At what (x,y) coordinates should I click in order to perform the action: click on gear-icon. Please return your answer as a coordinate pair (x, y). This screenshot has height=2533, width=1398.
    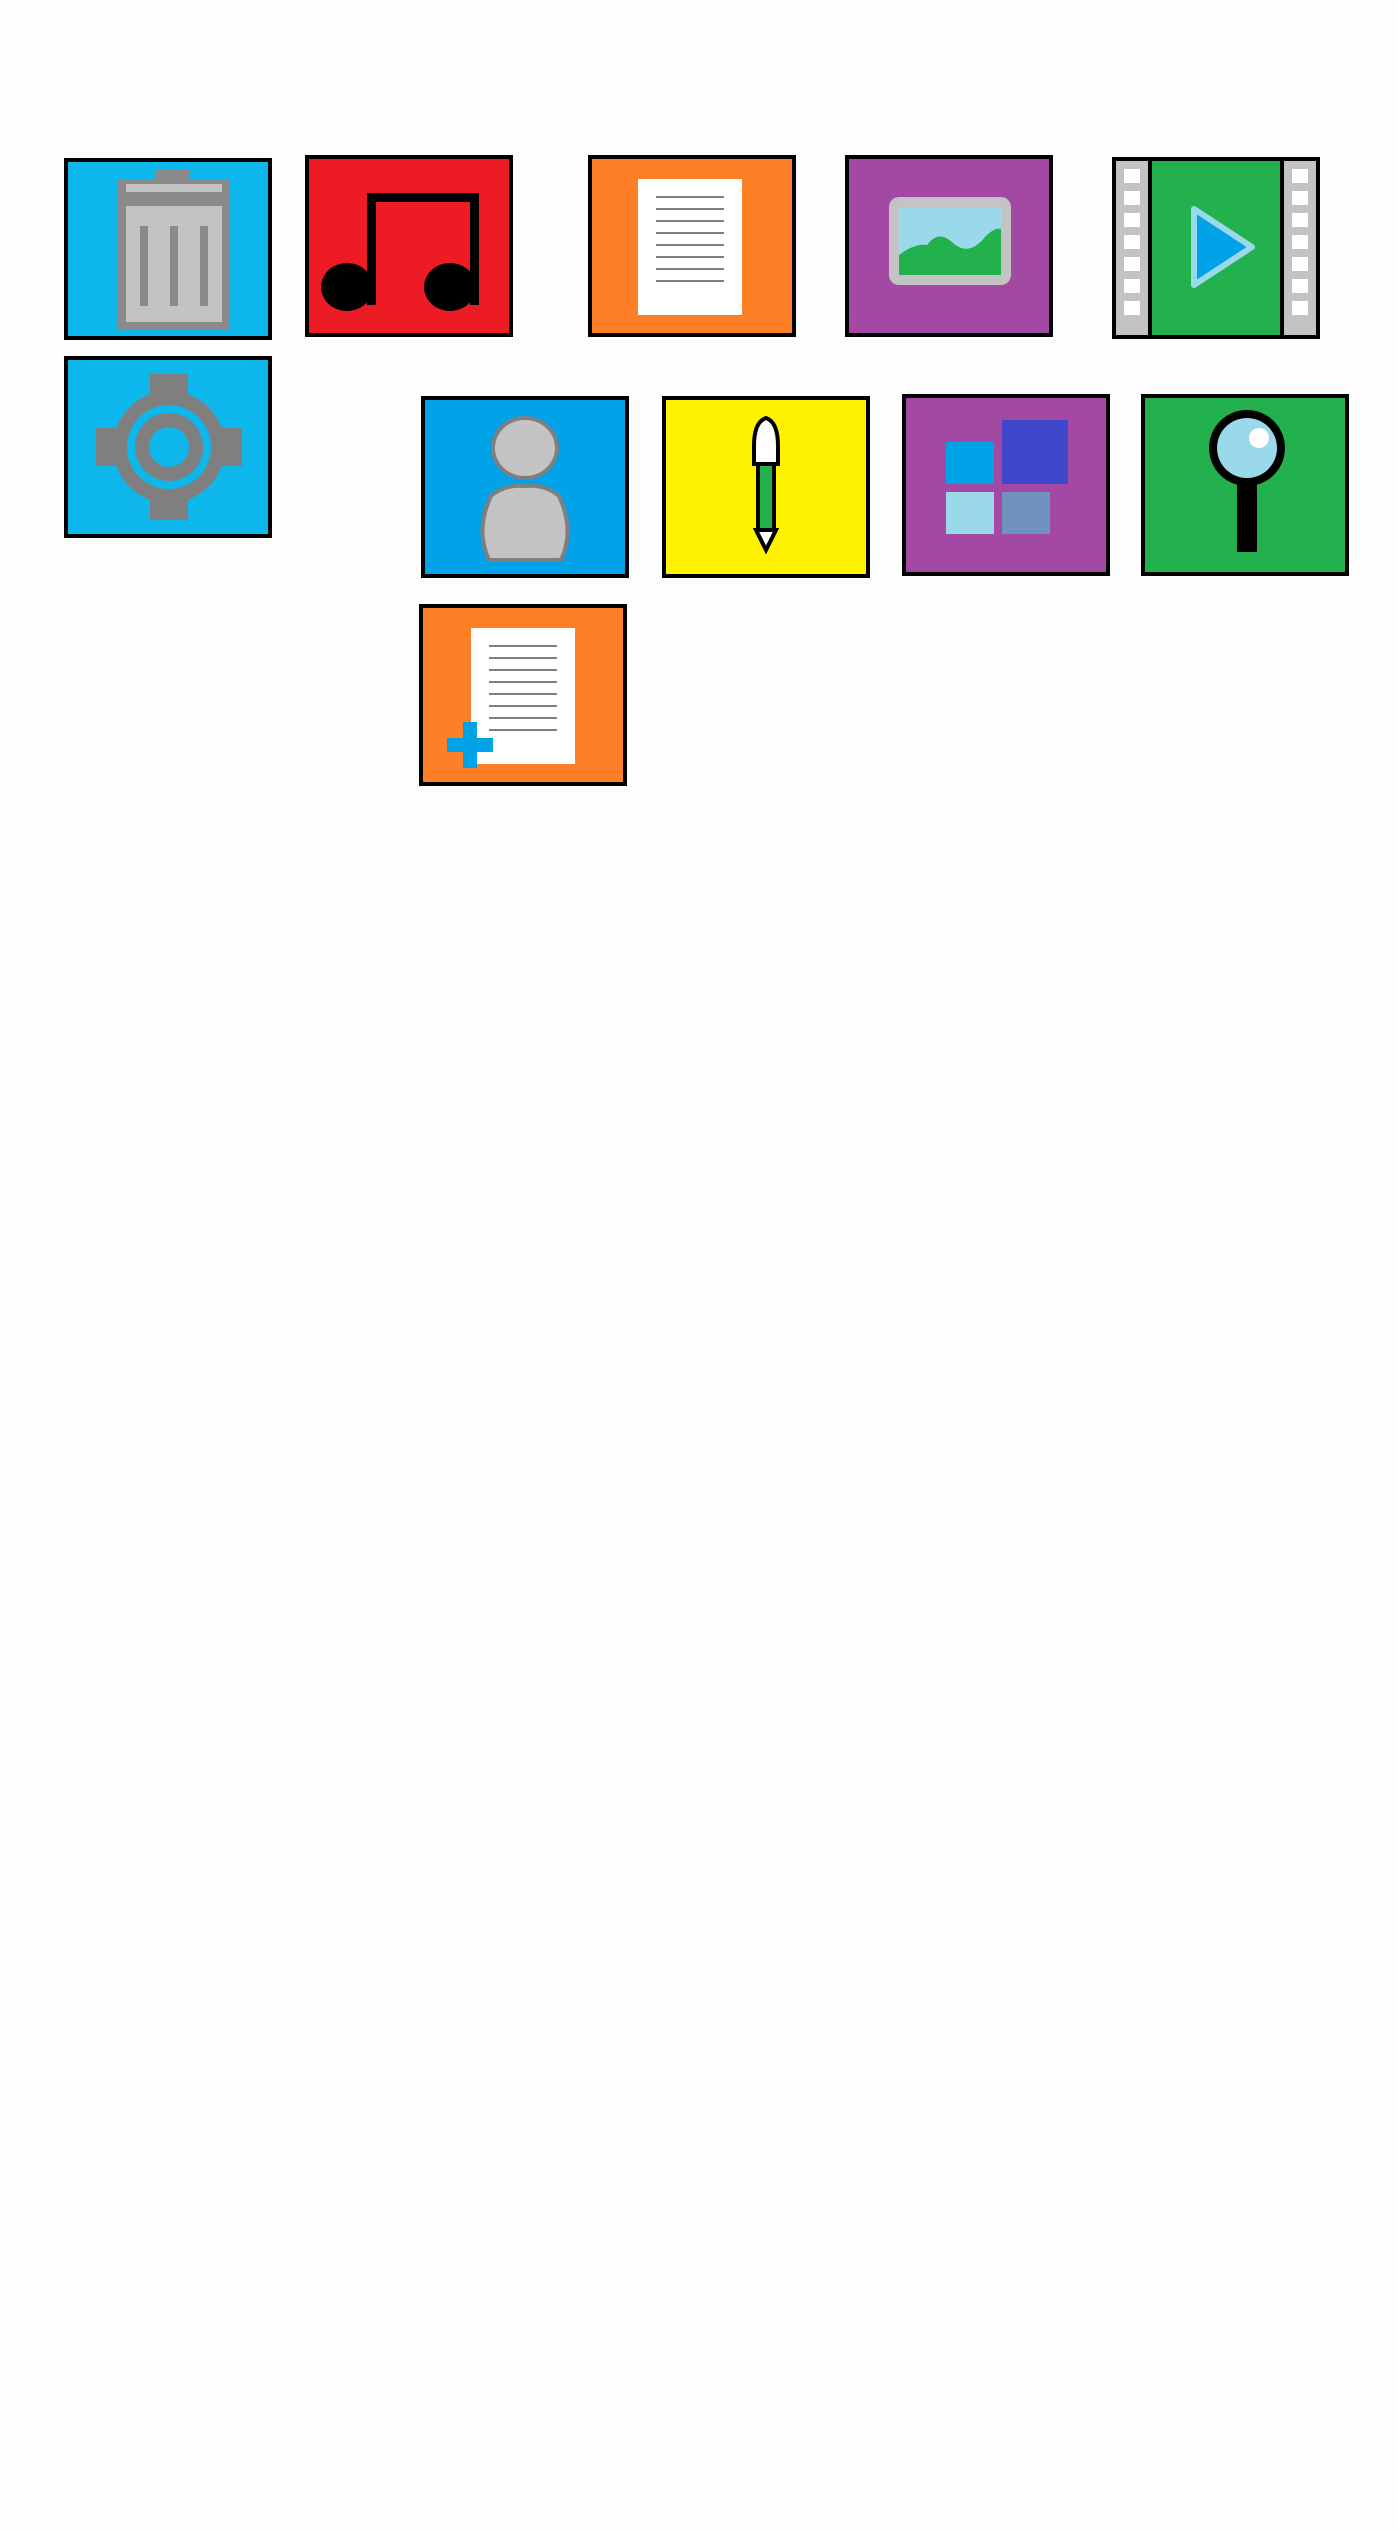
    Looking at the image, I should click on (169, 447).